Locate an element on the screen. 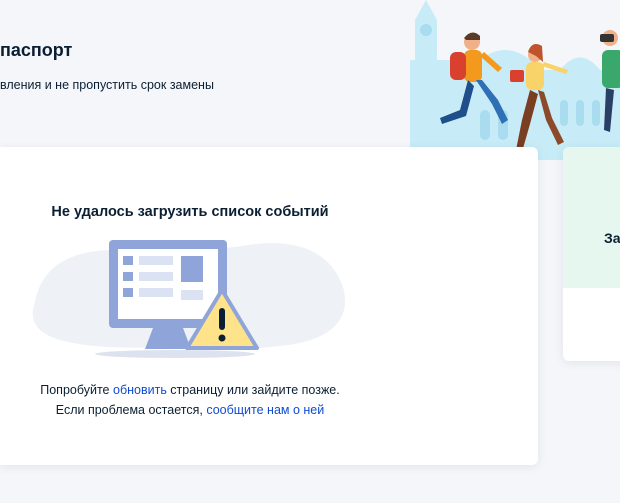  hero-title: паспорт is located at coordinates (36, 50).